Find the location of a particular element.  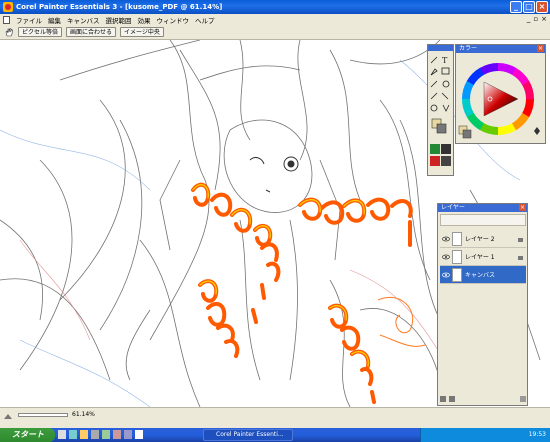

menu-canvas: キャンバス is located at coordinates (83, 20).